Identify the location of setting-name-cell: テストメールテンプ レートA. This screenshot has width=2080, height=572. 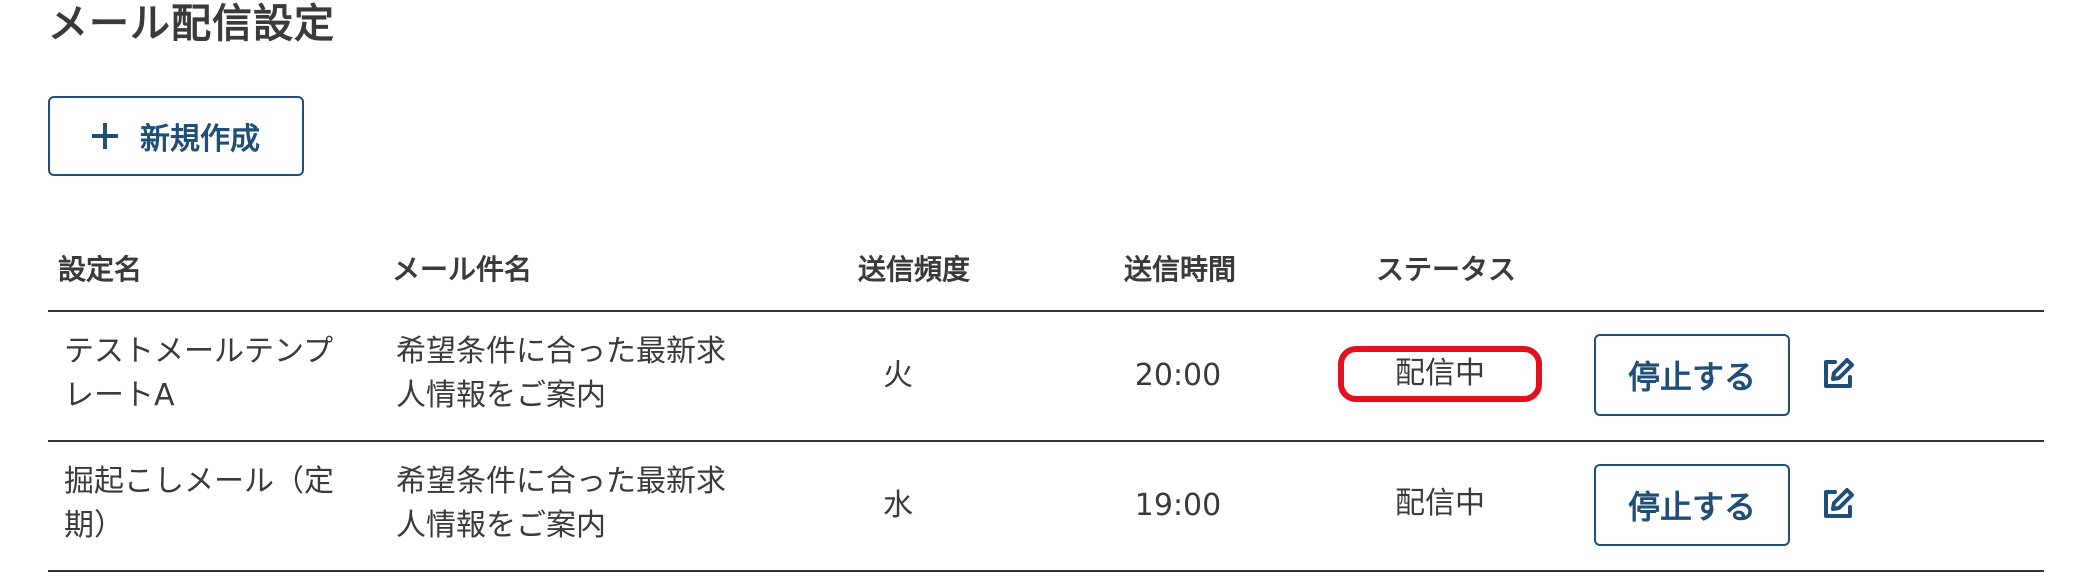
(219, 374).